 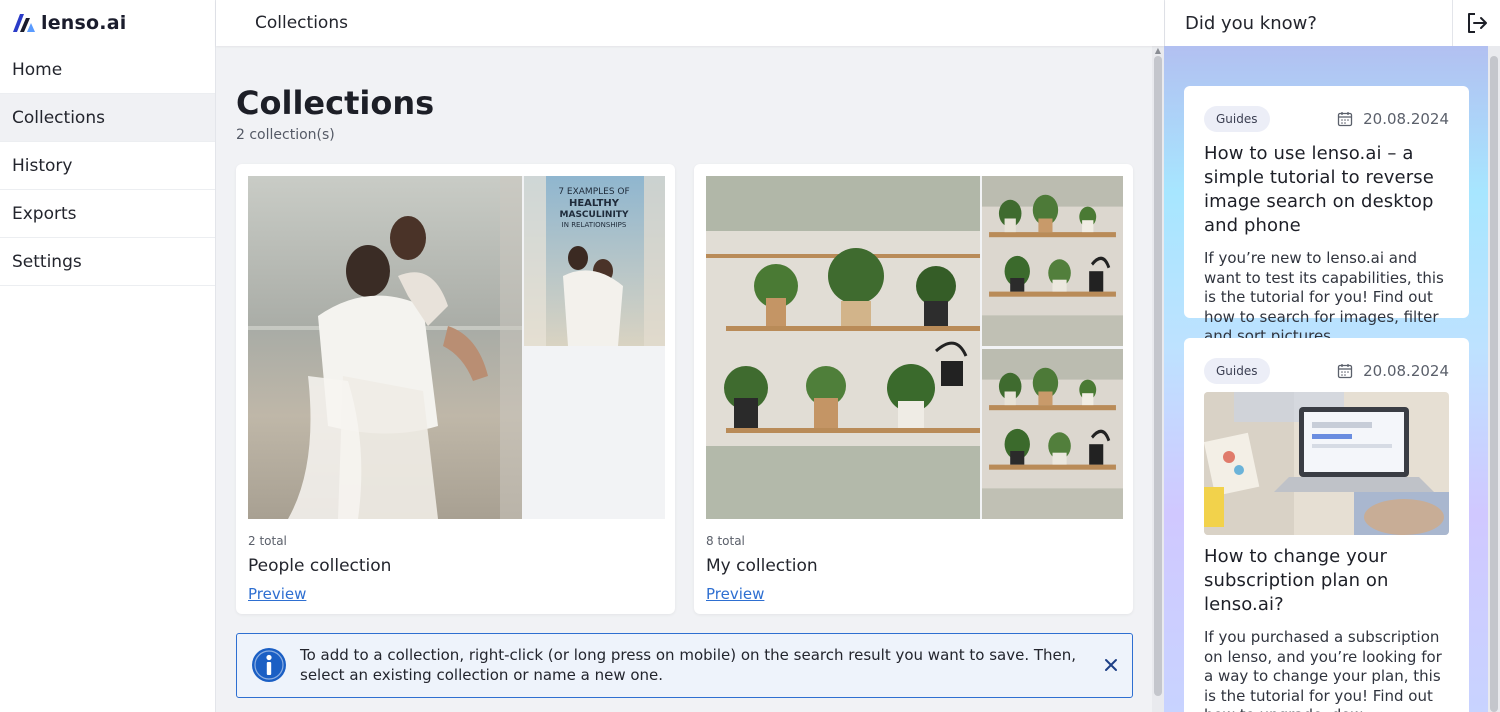 I want to click on sidebar-item-history: History, so click(x=107, y=166).